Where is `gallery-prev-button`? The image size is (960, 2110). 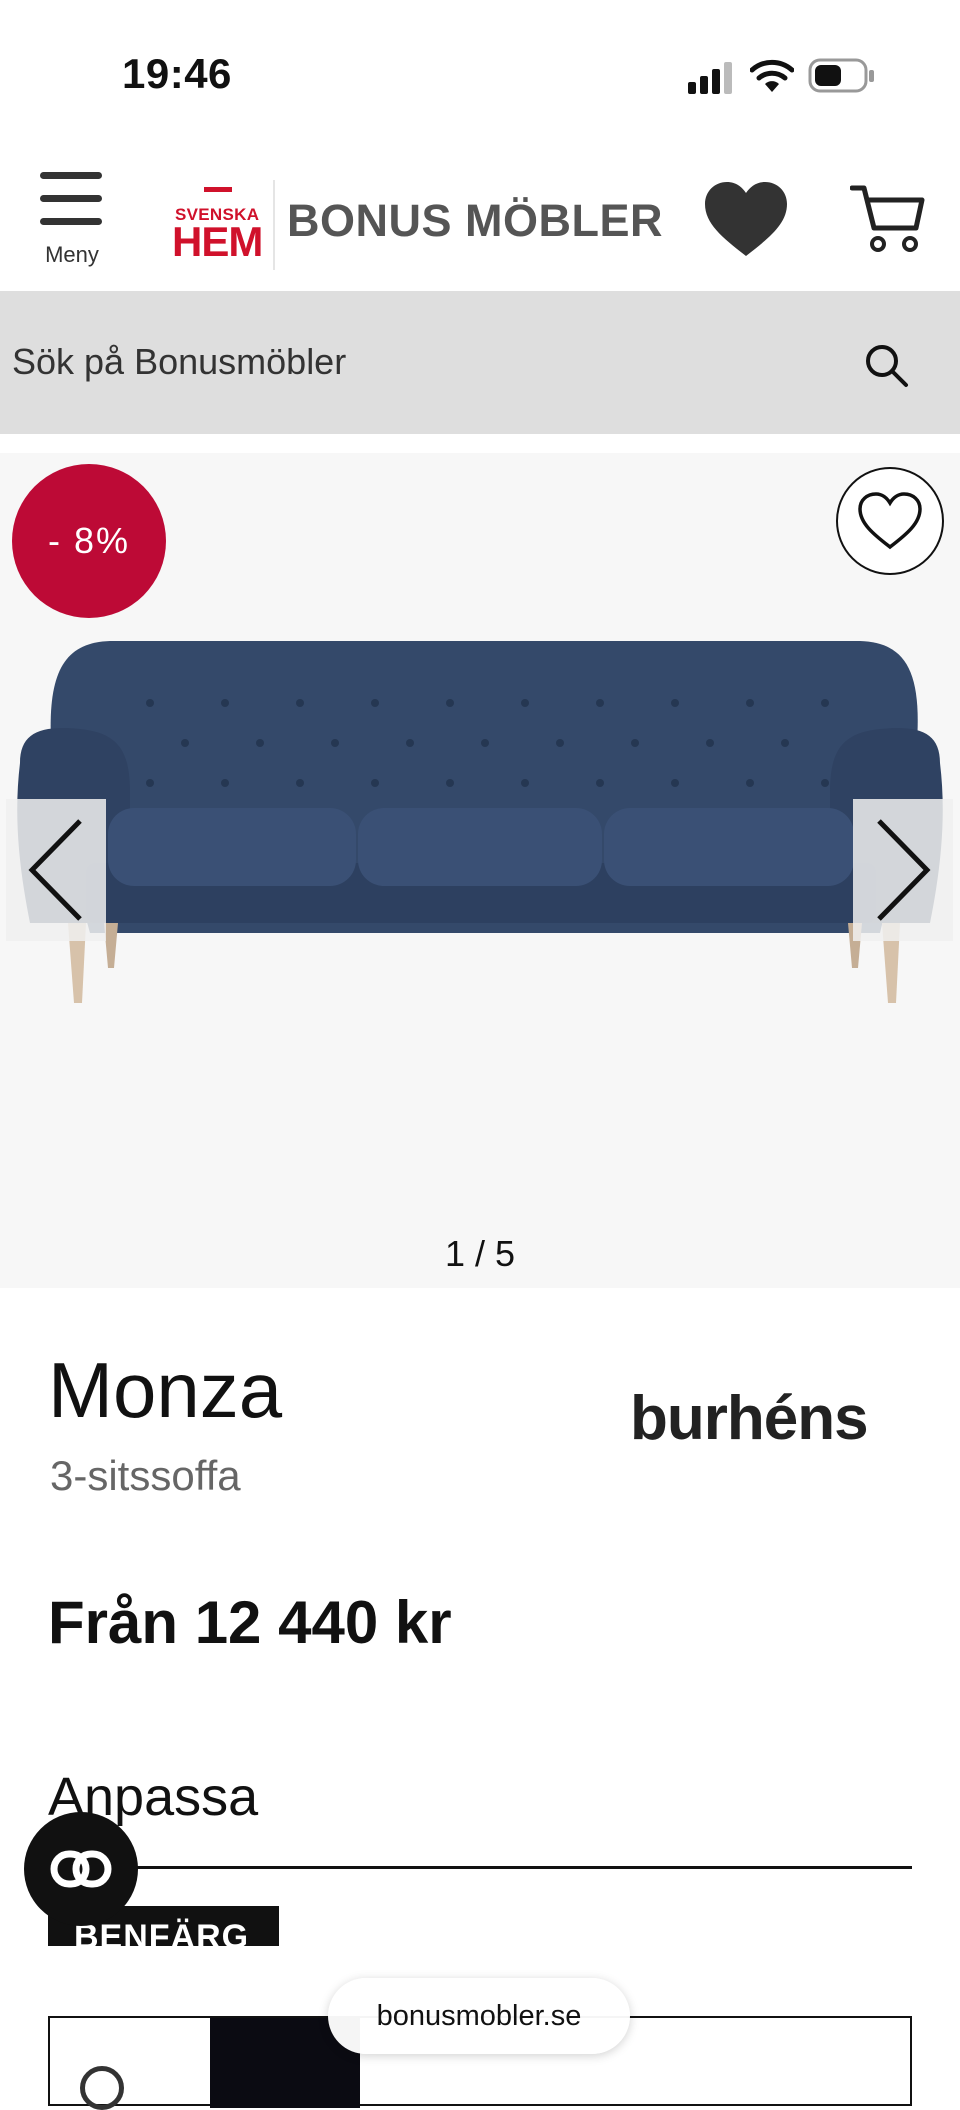 gallery-prev-button is located at coordinates (56, 870).